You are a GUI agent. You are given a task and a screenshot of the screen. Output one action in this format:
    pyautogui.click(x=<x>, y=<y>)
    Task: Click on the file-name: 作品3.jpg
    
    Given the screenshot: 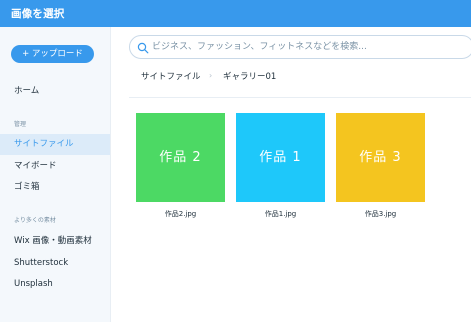 What is the action you would take?
    pyautogui.click(x=380, y=214)
    